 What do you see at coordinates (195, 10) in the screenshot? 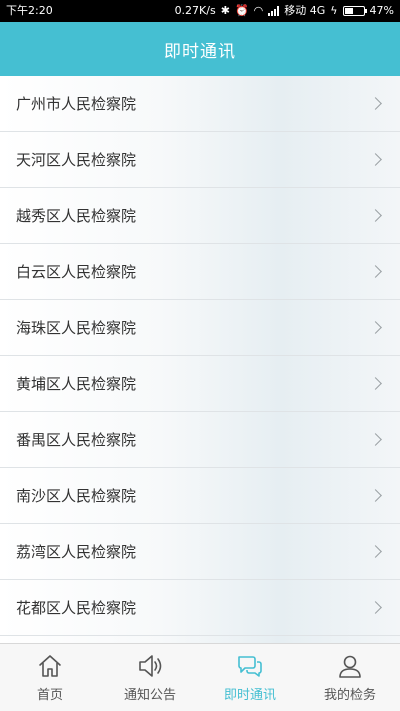
I see `network-speed: 0.27K/s` at bounding box center [195, 10].